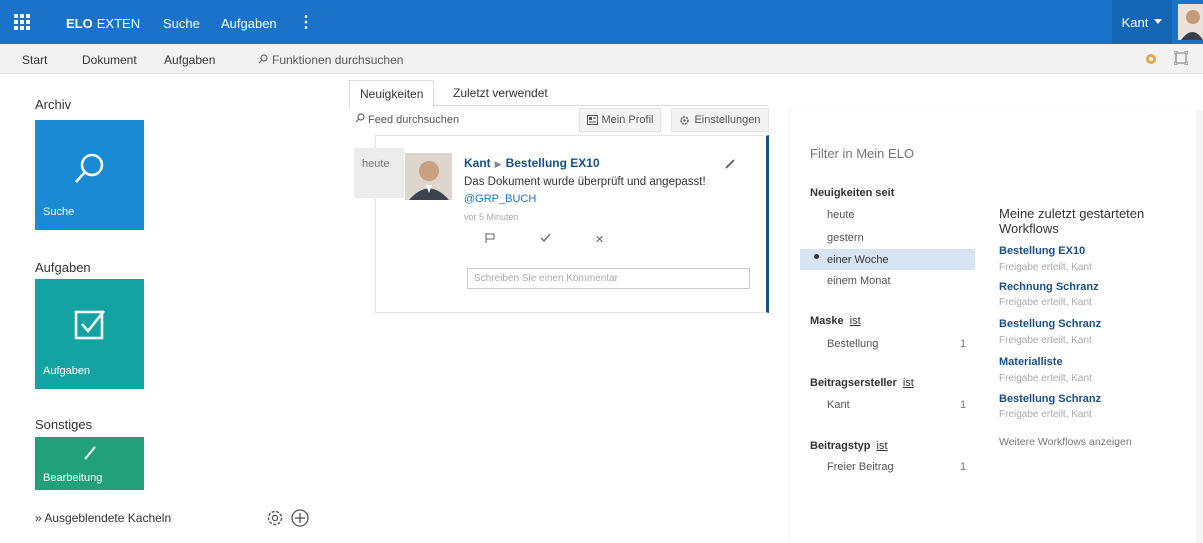 The image size is (1203, 543). What do you see at coordinates (852, 344) in the screenshot?
I see `filter-mask-value: Bestellung` at bounding box center [852, 344].